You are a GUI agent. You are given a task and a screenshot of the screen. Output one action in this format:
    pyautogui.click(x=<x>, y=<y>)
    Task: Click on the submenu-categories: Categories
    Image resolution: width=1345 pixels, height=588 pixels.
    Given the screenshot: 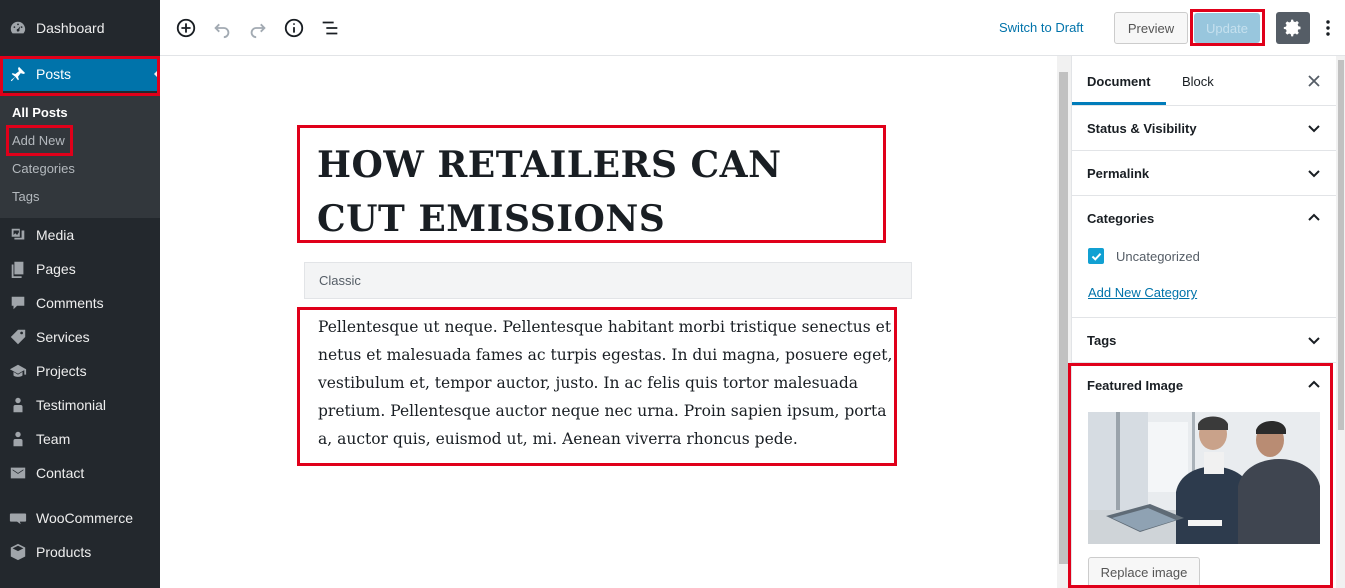 What is the action you would take?
    pyautogui.click(x=43, y=168)
    